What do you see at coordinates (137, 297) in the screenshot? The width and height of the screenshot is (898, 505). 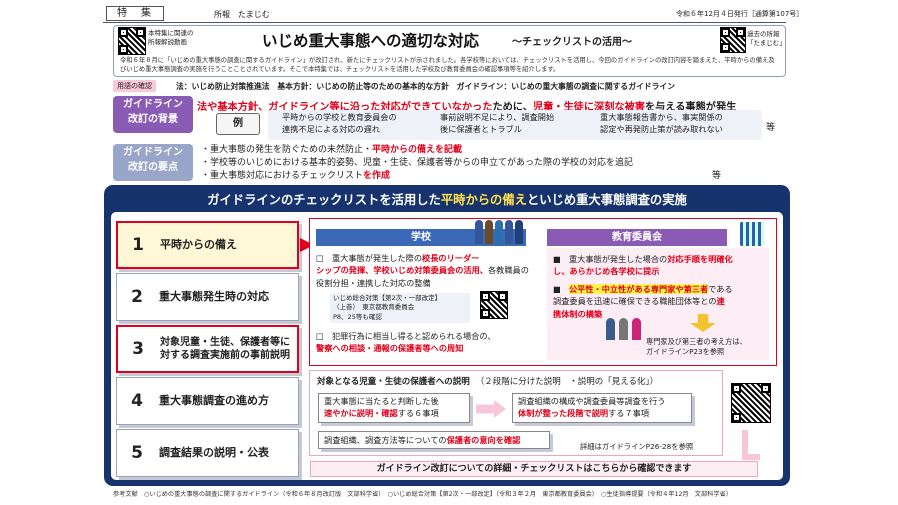 I see `step-number: 2` at bounding box center [137, 297].